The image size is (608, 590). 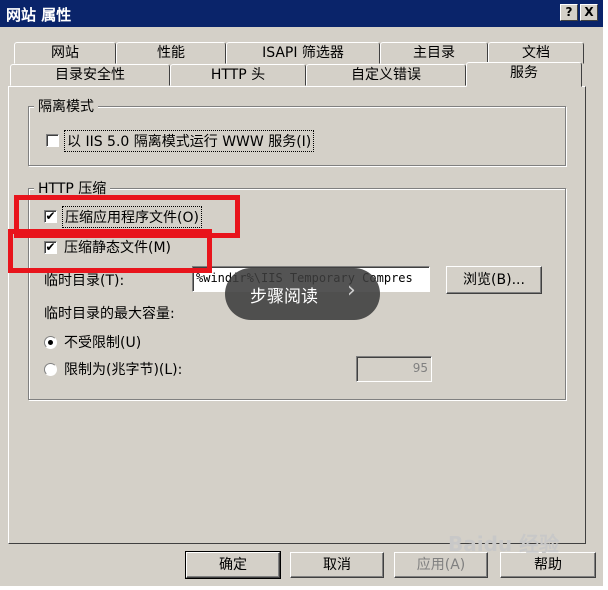 I want to click on ok-button: 确定, so click(x=233, y=565).